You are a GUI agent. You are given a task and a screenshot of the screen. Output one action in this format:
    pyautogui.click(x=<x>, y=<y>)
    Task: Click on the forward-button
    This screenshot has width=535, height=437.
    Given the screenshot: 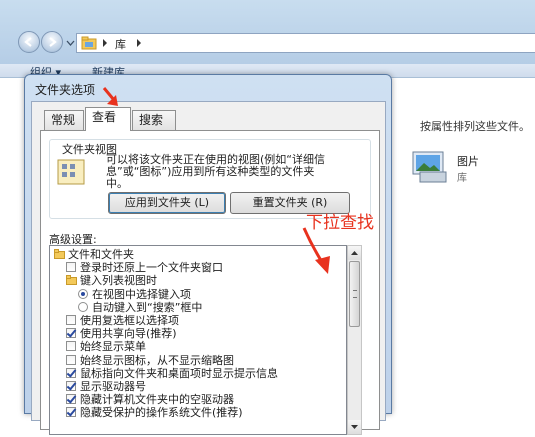 What is the action you would take?
    pyautogui.click(x=52, y=42)
    